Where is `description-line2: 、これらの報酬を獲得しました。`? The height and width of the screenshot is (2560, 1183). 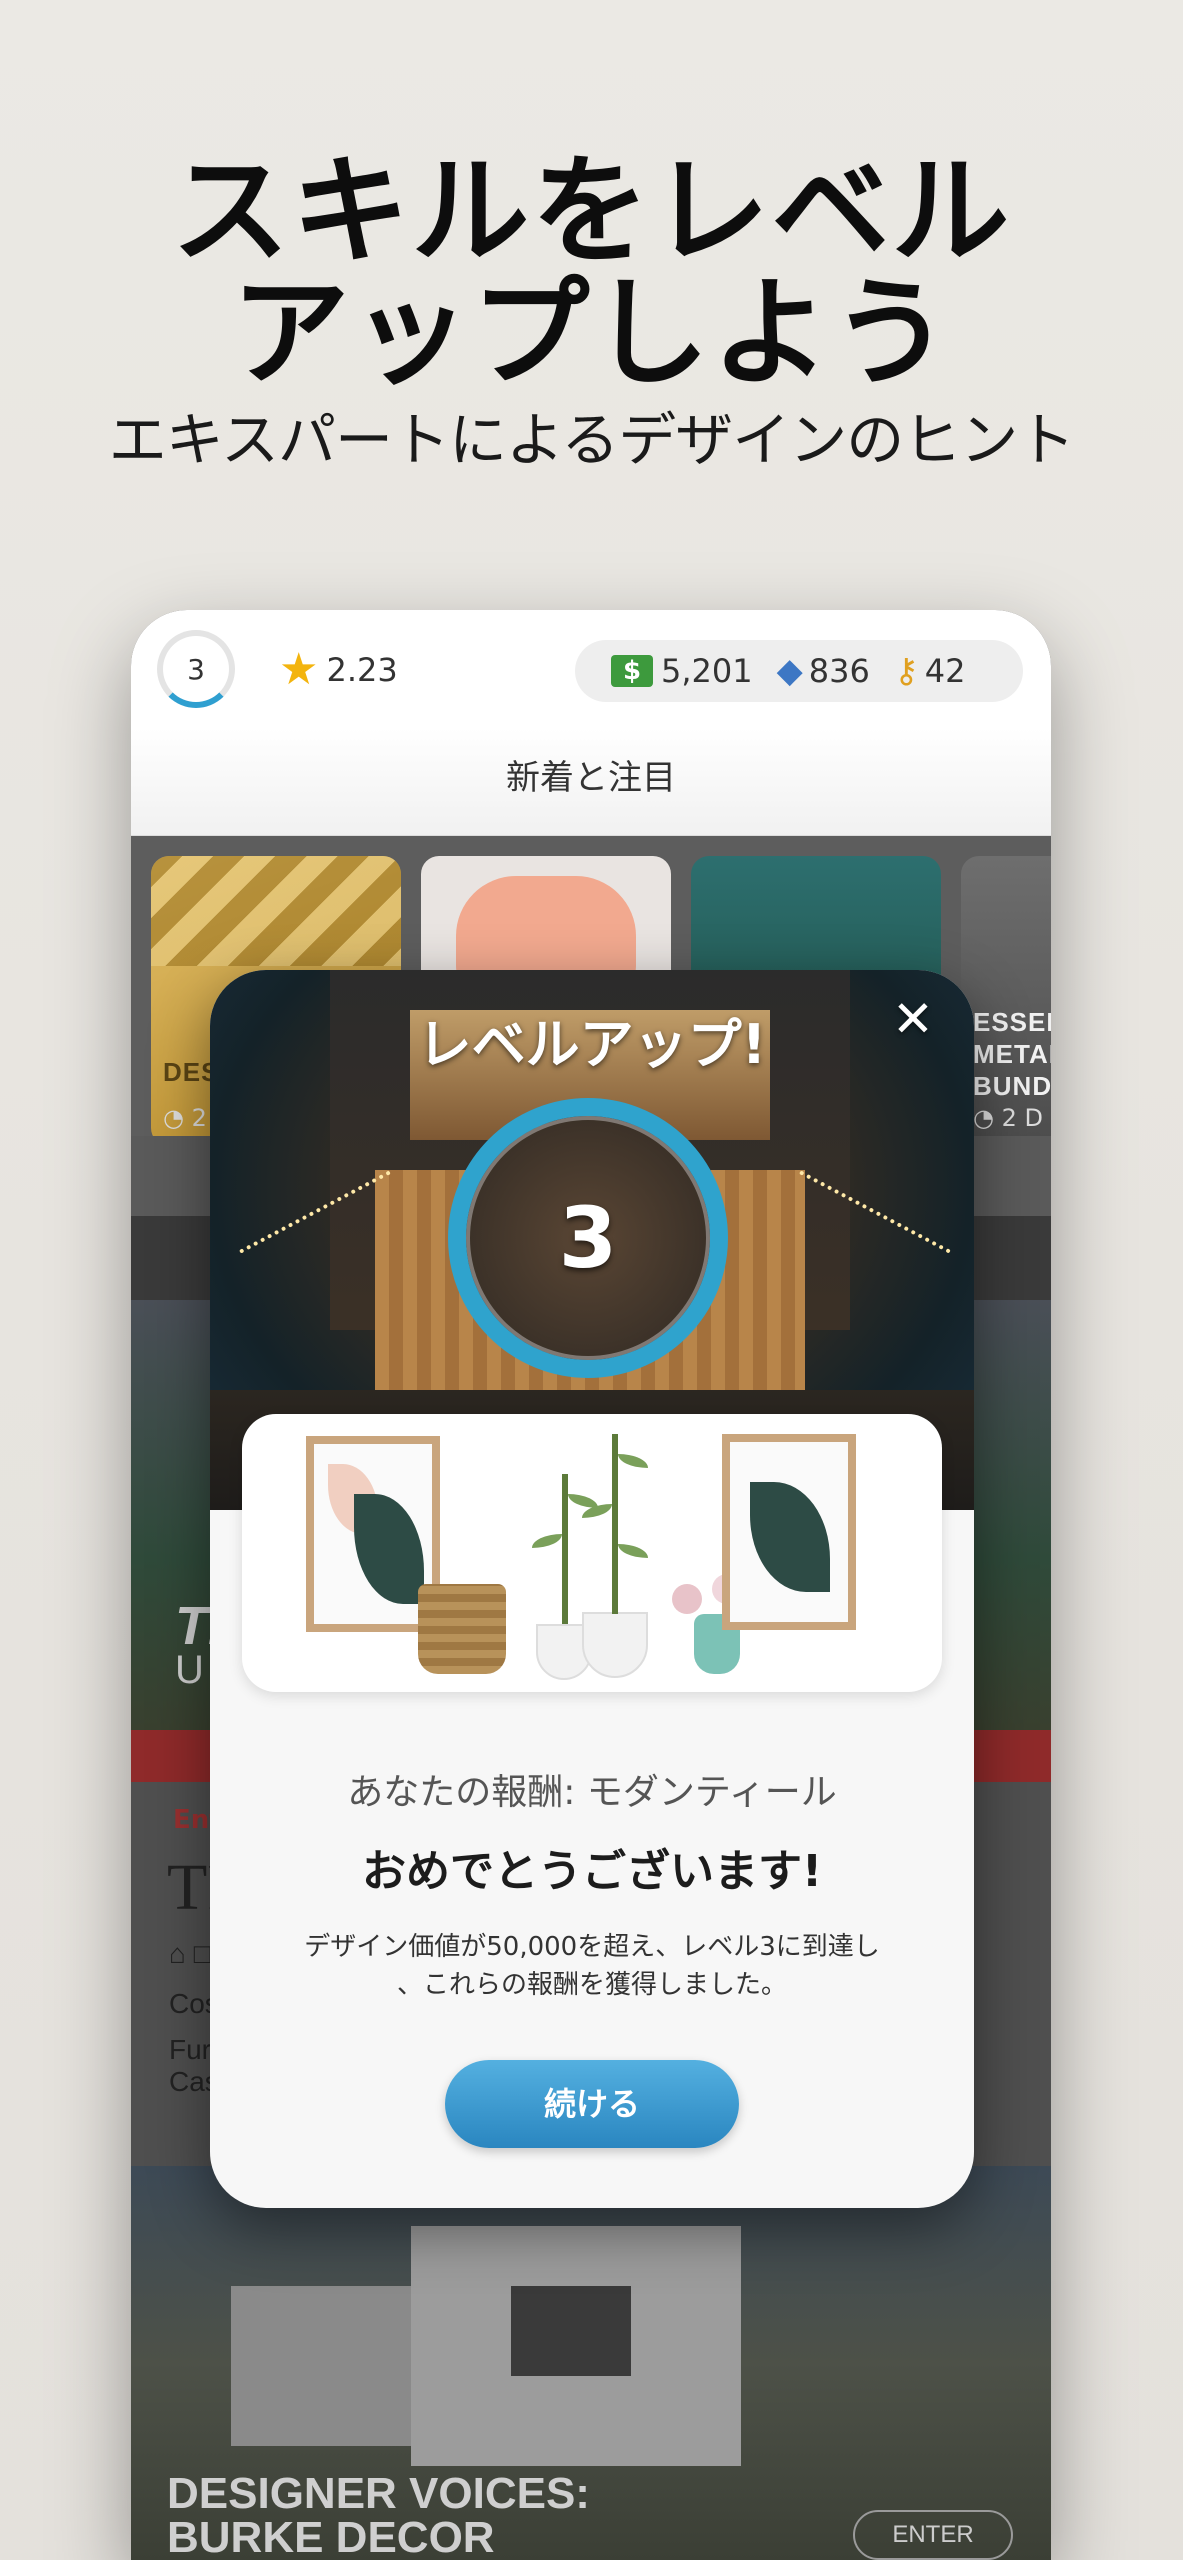
description-line2: 、これらの報酬を獲得しました。 is located at coordinates (591, 1985).